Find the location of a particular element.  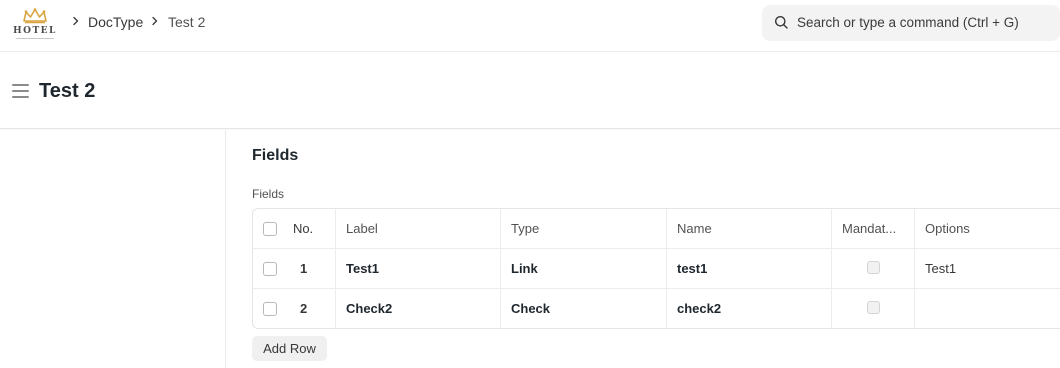

crown-icon is located at coordinates (35, 16).